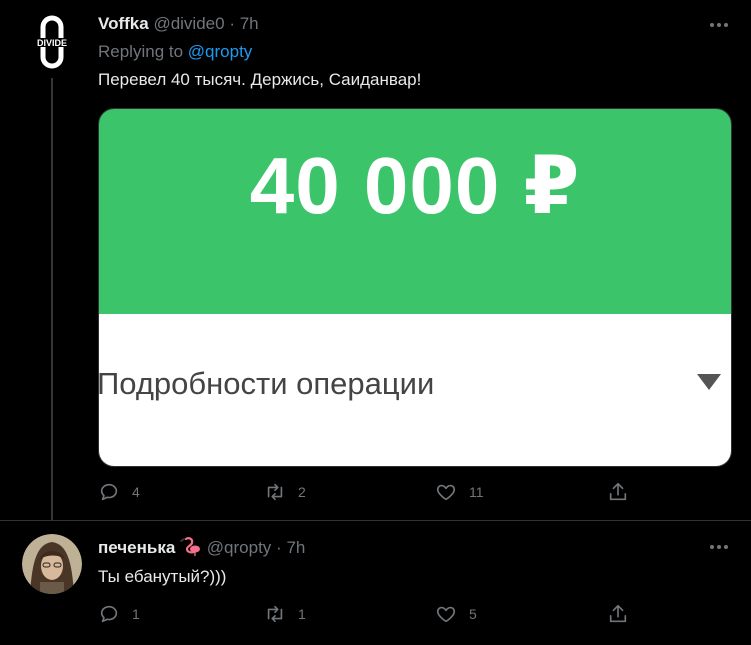  I want to click on retweet-button: 1, so click(285, 614).